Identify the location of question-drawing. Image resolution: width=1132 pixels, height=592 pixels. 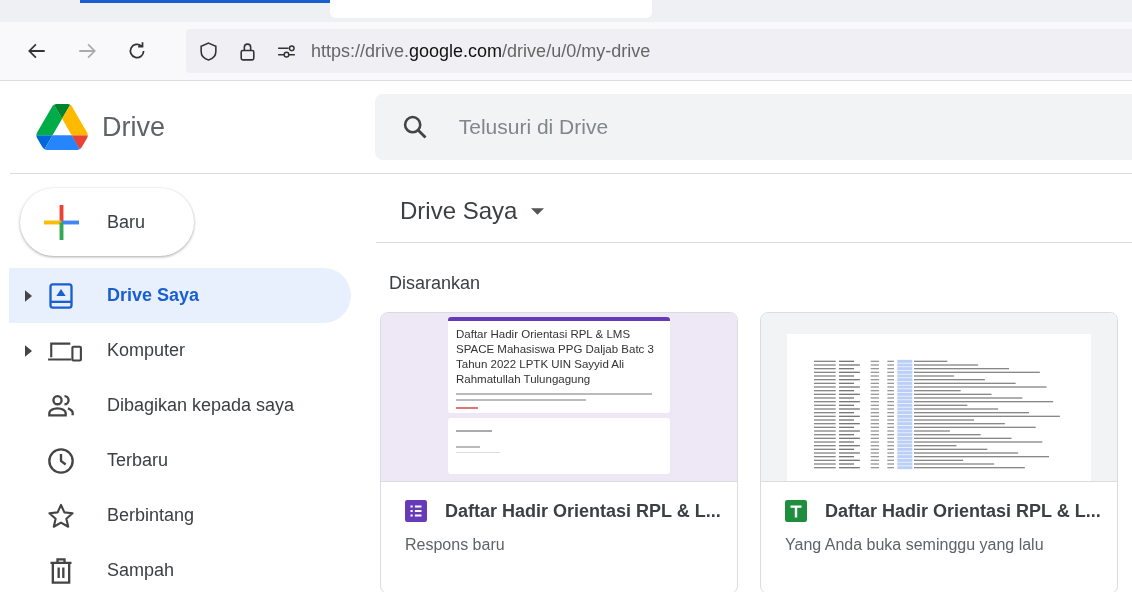
(478, 441).